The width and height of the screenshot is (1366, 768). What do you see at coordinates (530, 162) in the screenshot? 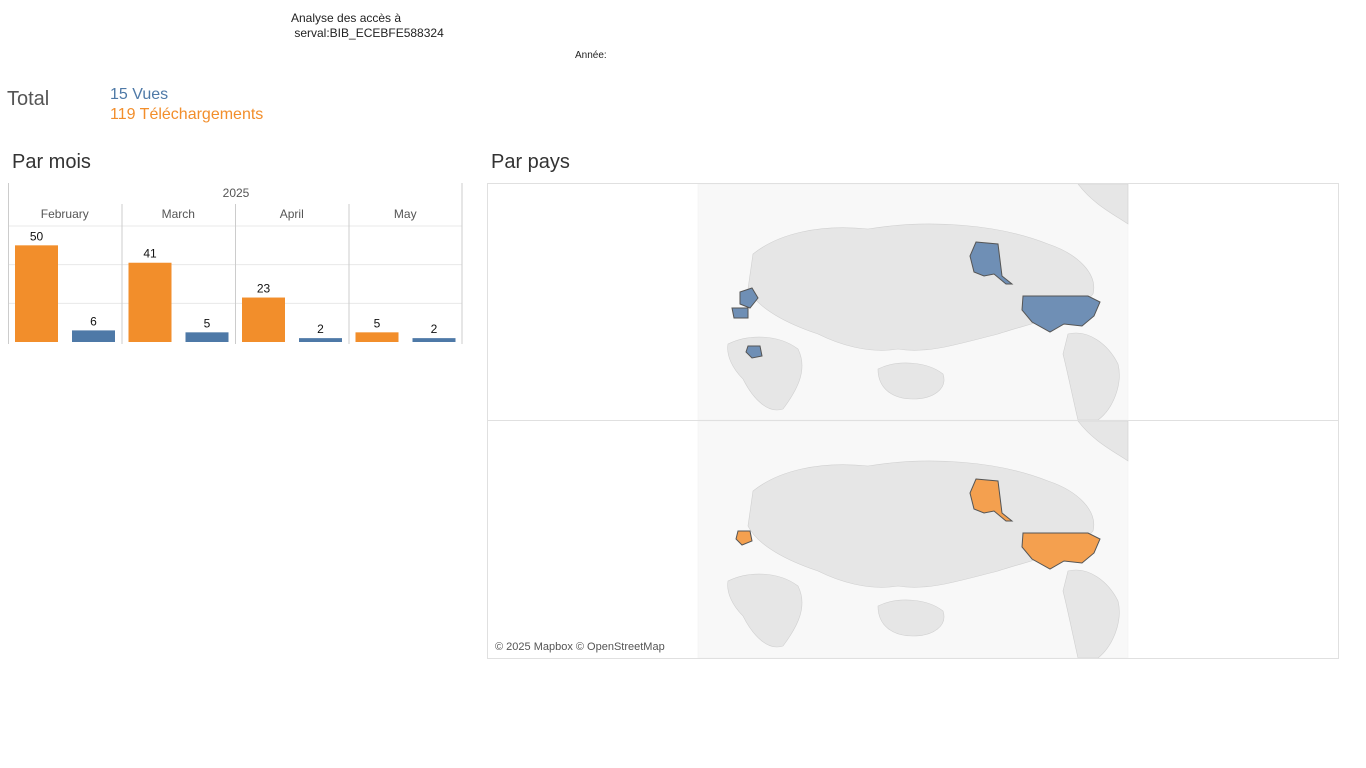
I see `by-country-title: Par pays` at bounding box center [530, 162].